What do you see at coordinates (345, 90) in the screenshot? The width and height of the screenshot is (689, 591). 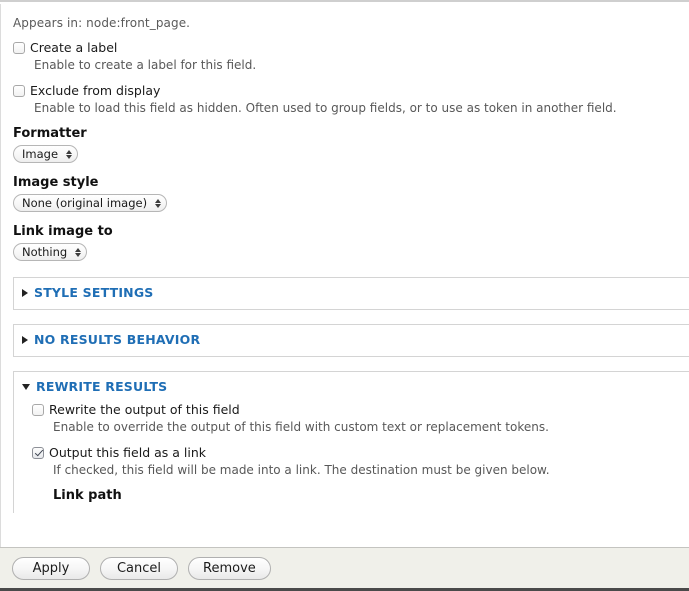 I see `checkbox-row-exclude-from-display: Exclude from display` at bounding box center [345, 90].